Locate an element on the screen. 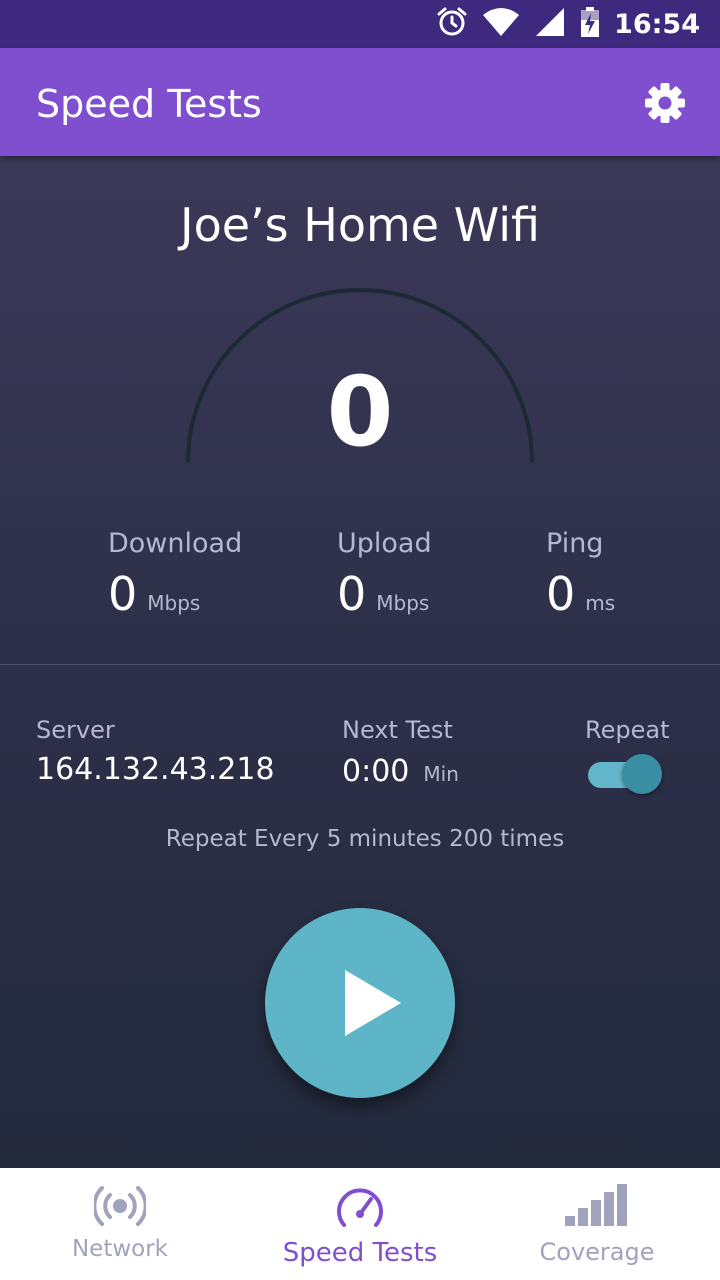 This screenshot has height=1280, width=720. ping-value: 0 is located at coordinates (561, 594).